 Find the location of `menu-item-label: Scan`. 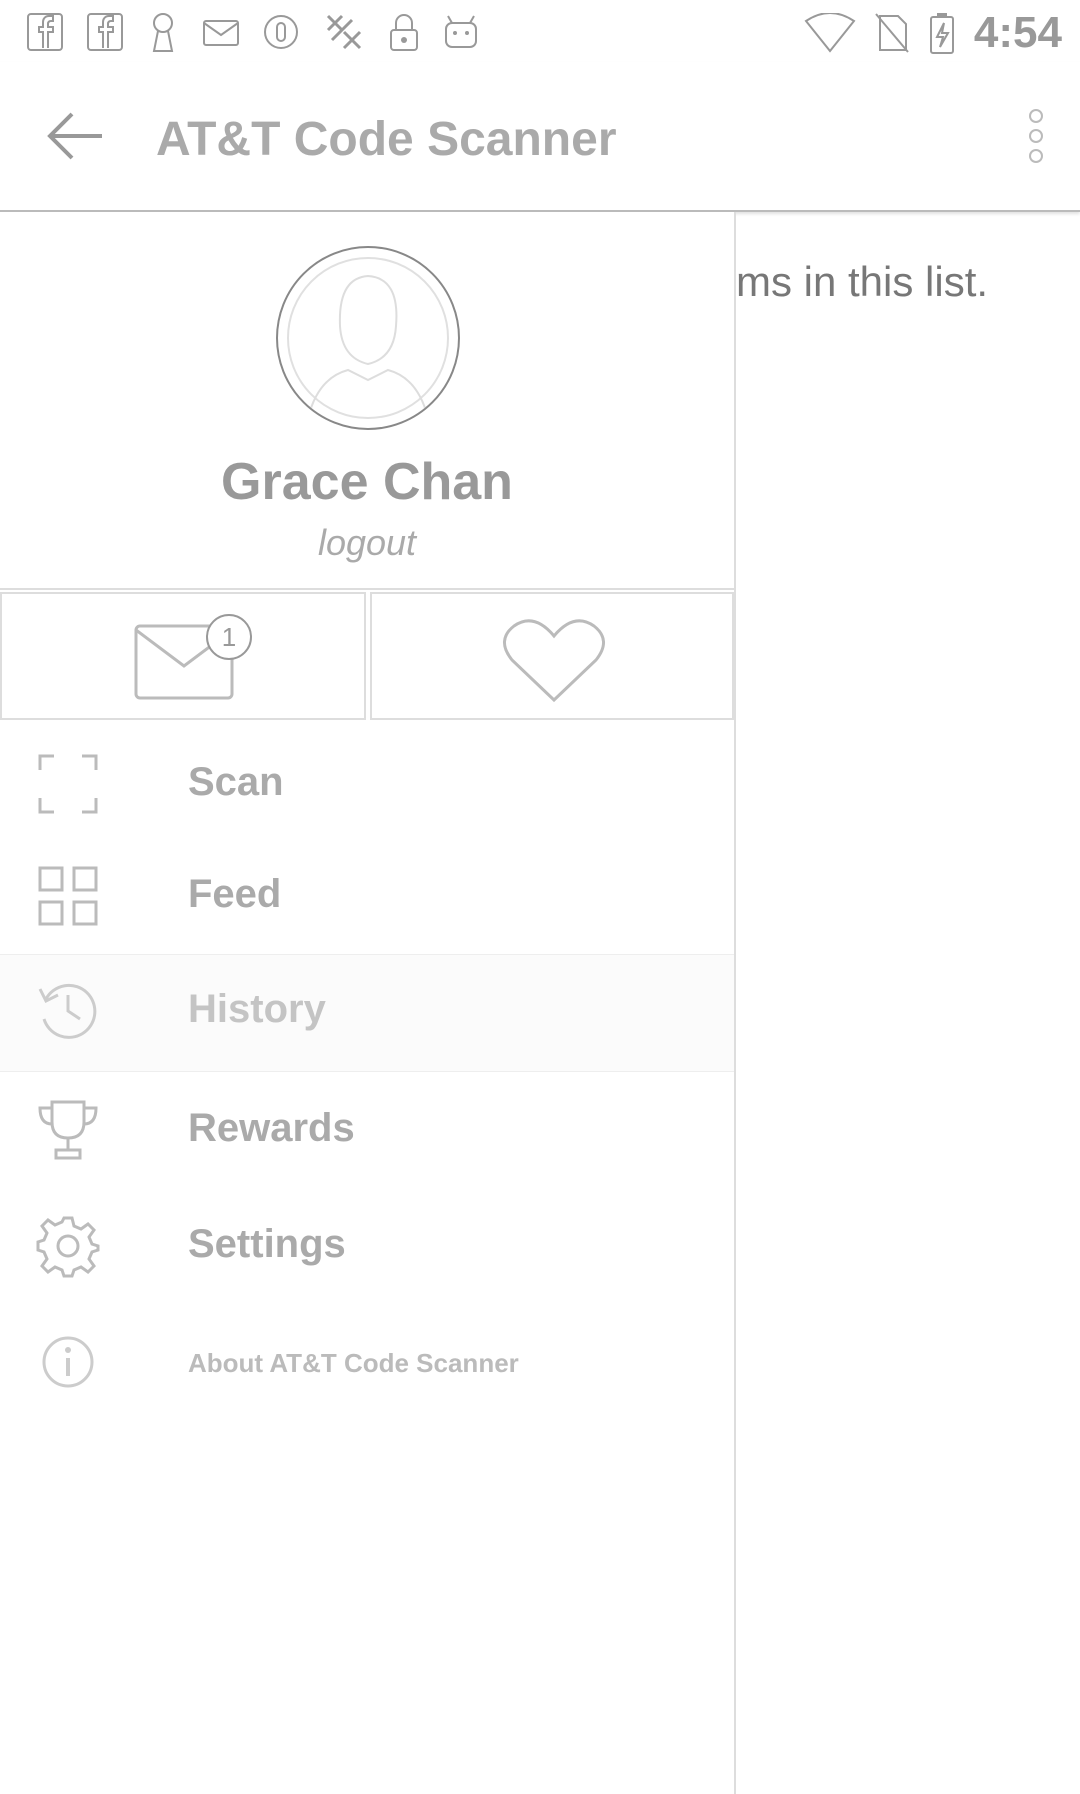

menu-item-label: Scan is located at coordinates (236, 782).